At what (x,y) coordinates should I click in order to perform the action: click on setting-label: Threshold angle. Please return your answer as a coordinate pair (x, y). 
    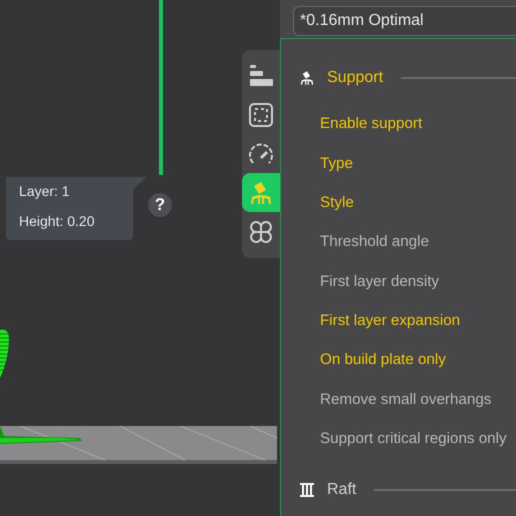
    Looking at the image, I should click on (374, 242).